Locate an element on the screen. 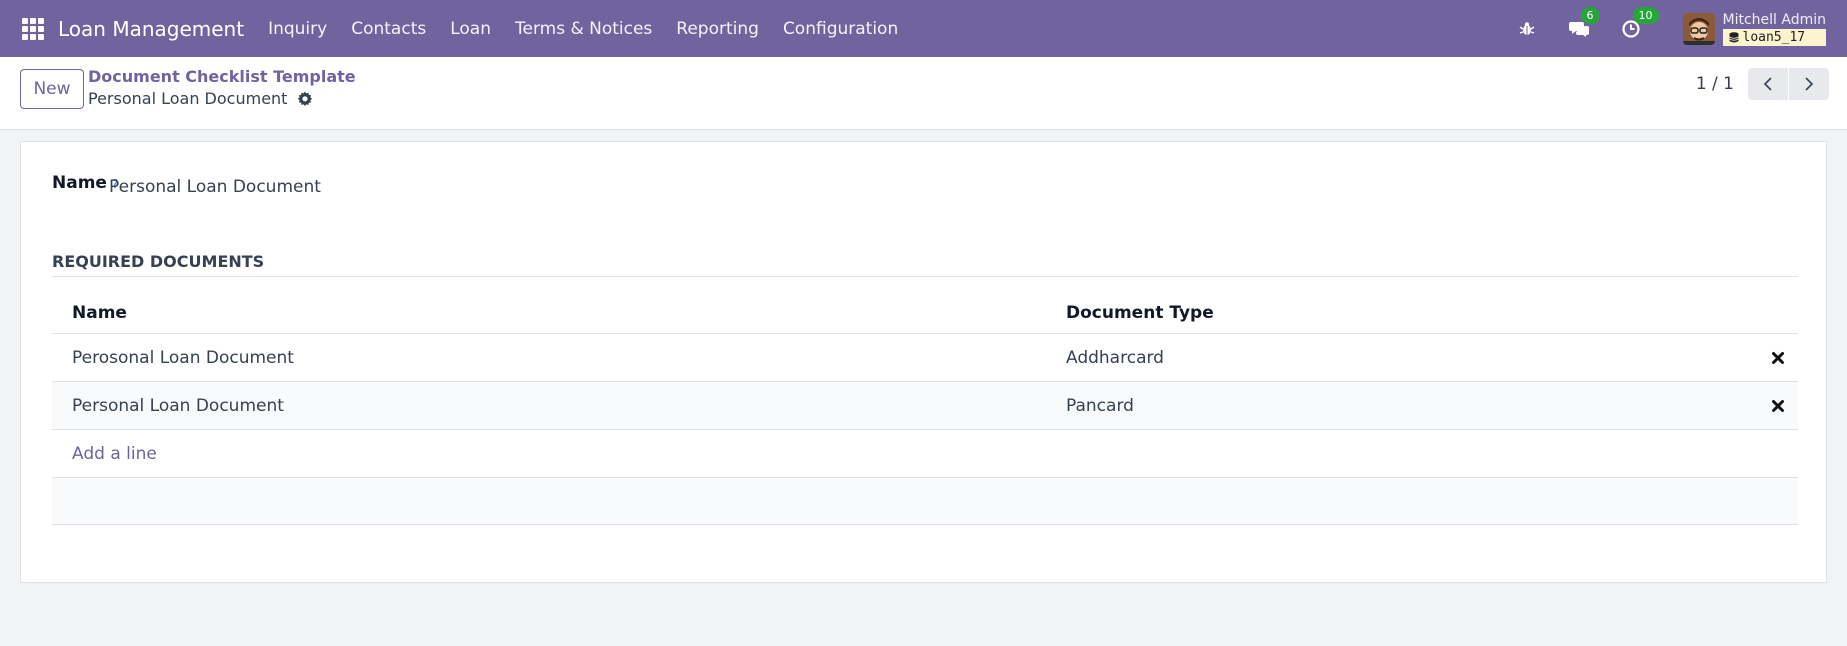 Image resolution: width=1847 pixels, height=646 pixels. table-row: Personal Loan Document Pancard is located at coordinates (925, 406).